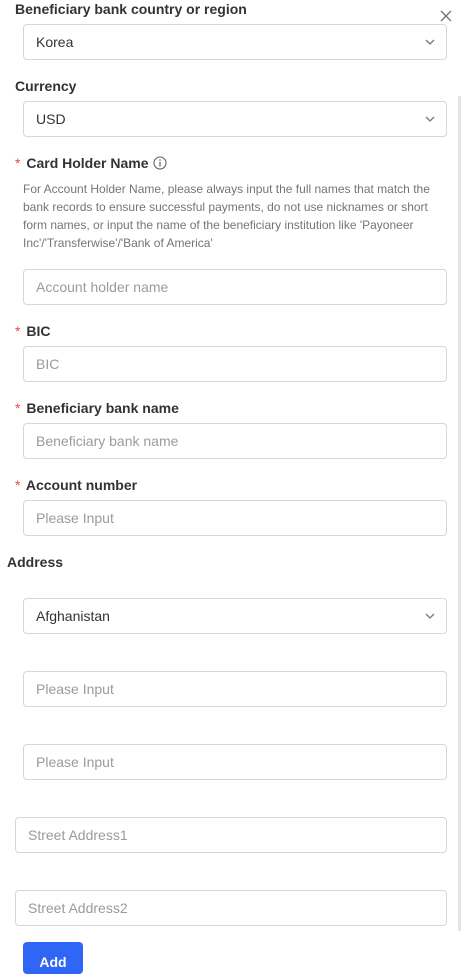 This screenshot has height=974, width=462. I want to click on scrollbar, so click(459, 513).